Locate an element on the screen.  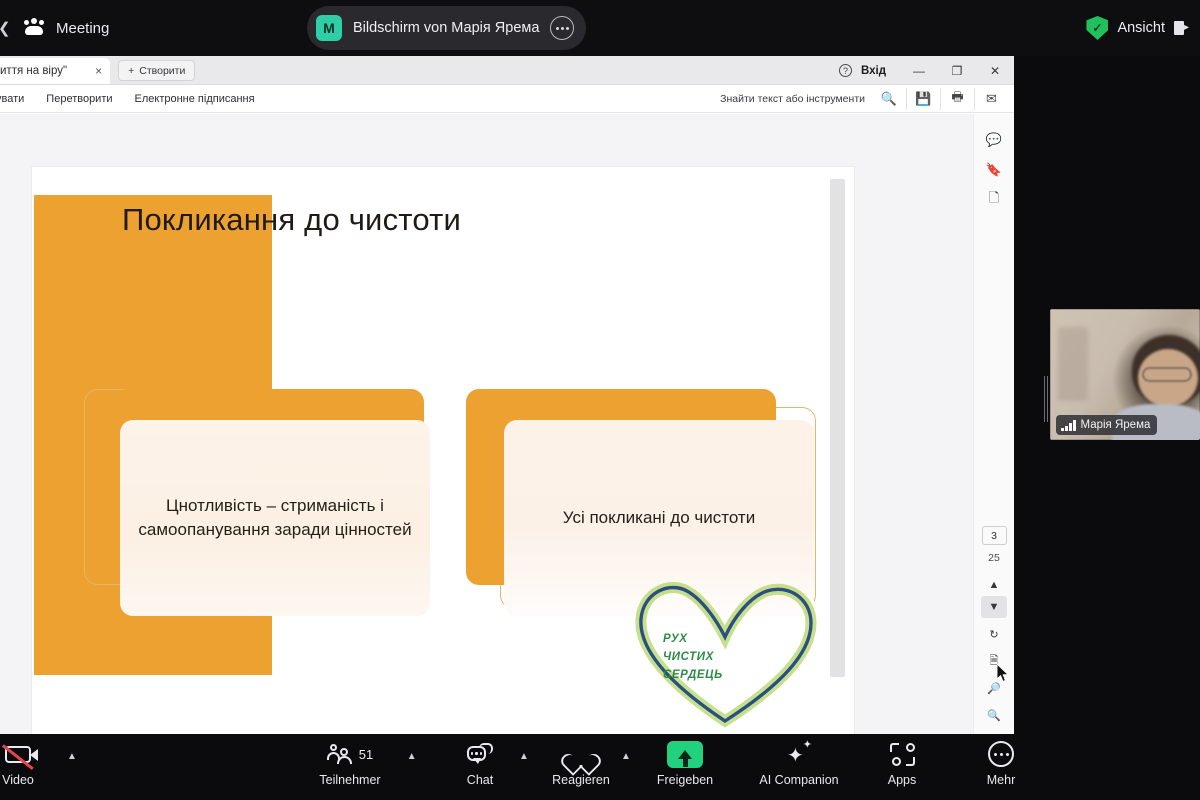
zoom-out-icon: 🔍 is located at coordinates (994, 715).